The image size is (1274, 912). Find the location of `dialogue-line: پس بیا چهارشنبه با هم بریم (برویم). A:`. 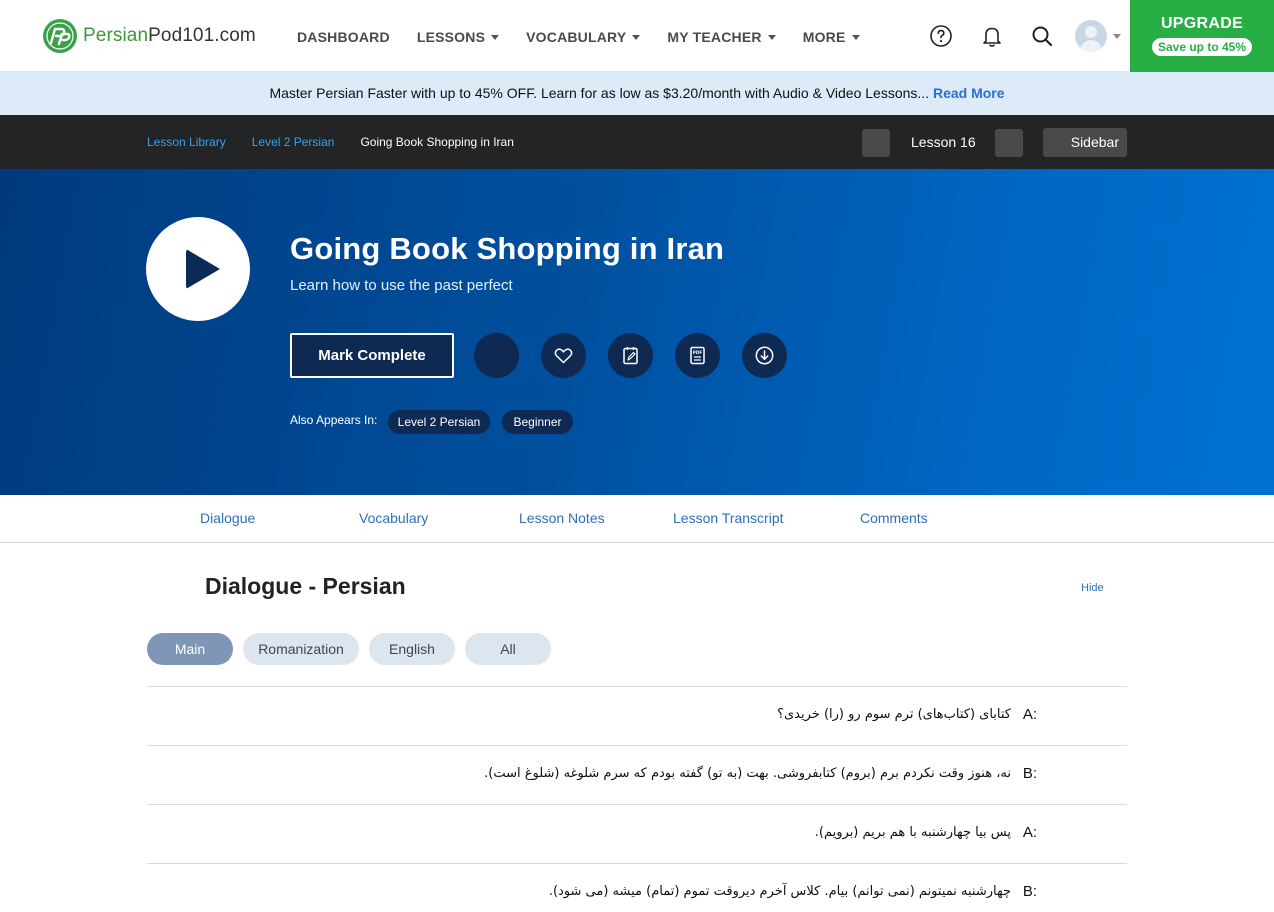

dialogue-line: پس بیا چهارشنبه با هم بریم (برویم). A: is located at coordinates (637, 833).